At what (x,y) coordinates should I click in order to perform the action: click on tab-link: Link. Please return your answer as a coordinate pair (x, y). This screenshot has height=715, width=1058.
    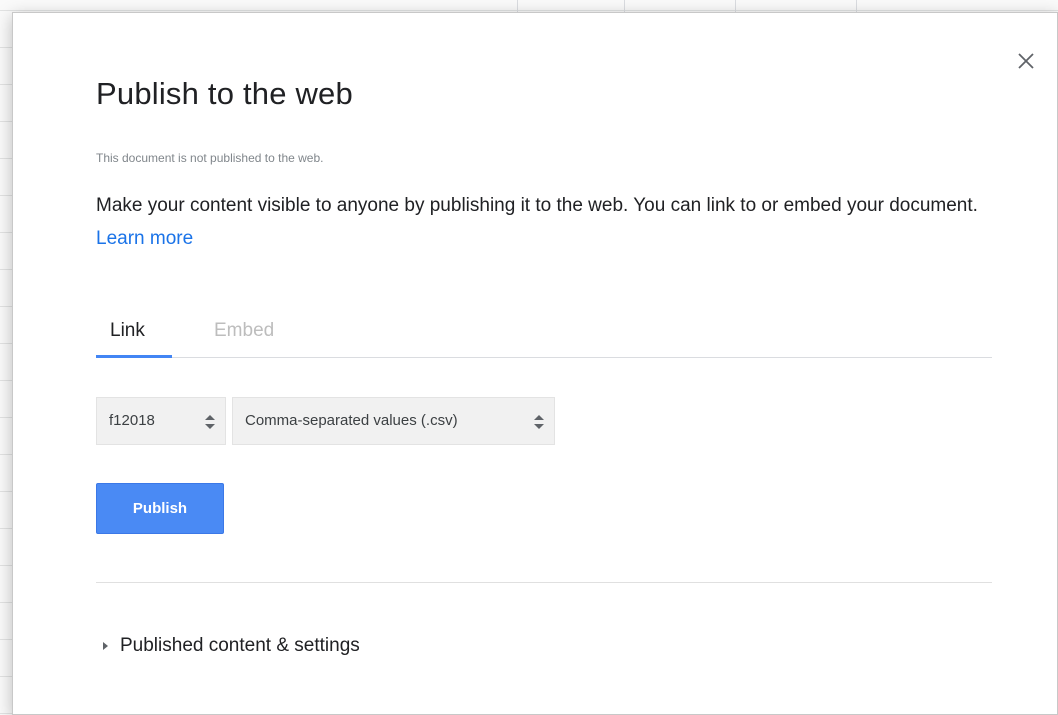
    Looking at the image, I should click on (134, 336).